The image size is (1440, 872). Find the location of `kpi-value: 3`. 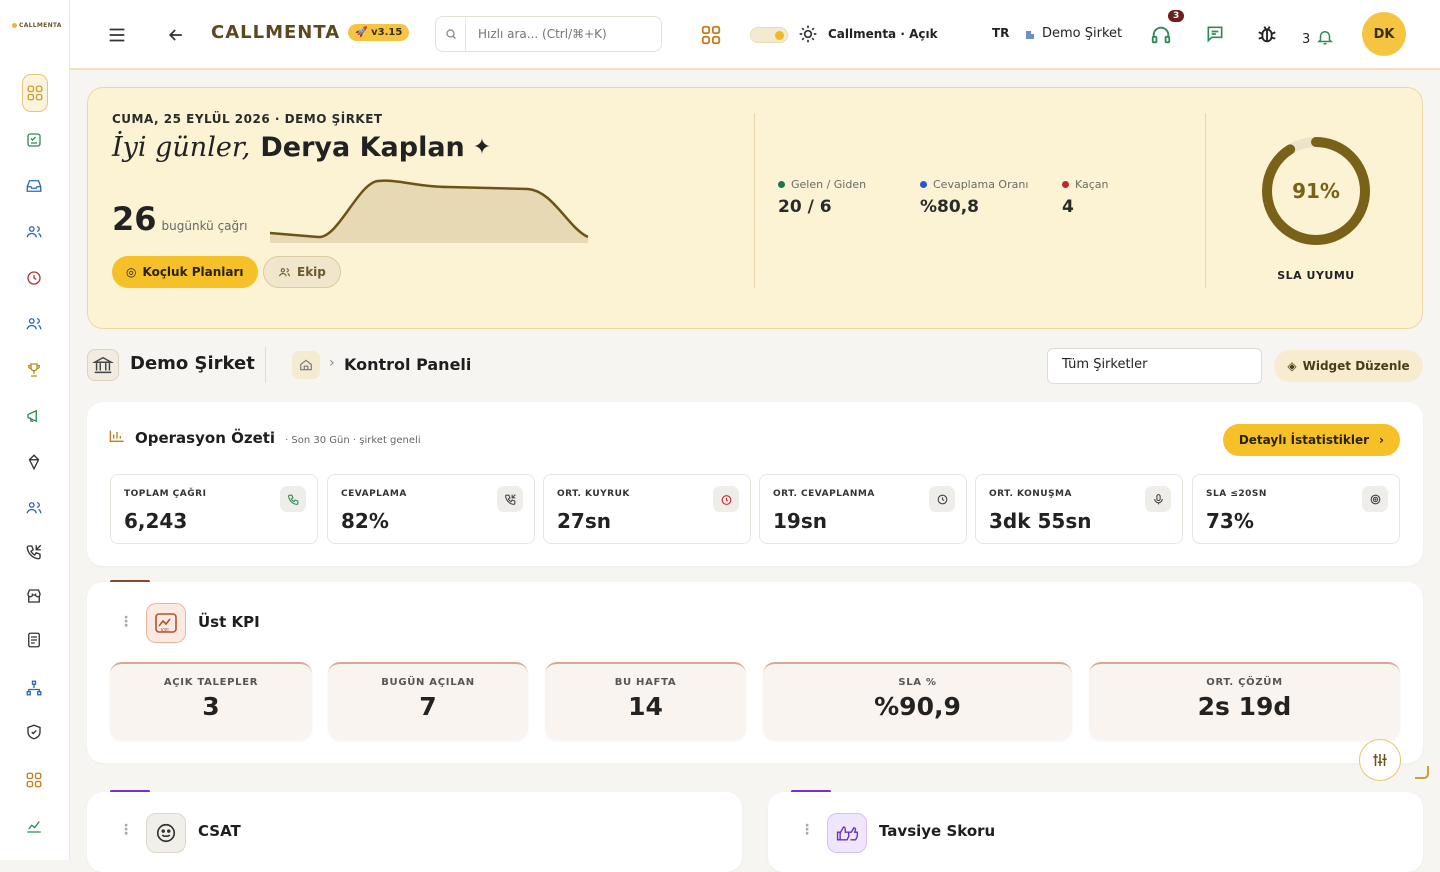

kpi-value: 3 is located at coordinates (211, 706).